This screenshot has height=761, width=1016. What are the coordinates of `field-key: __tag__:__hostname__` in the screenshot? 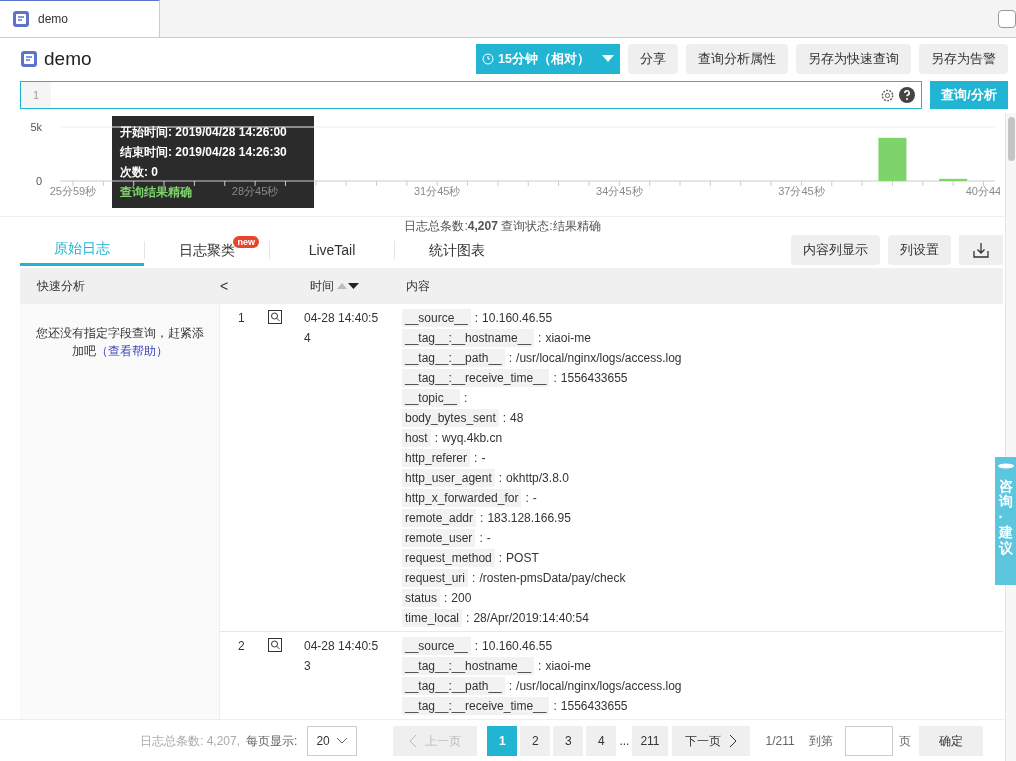 It's located at (468, 338).